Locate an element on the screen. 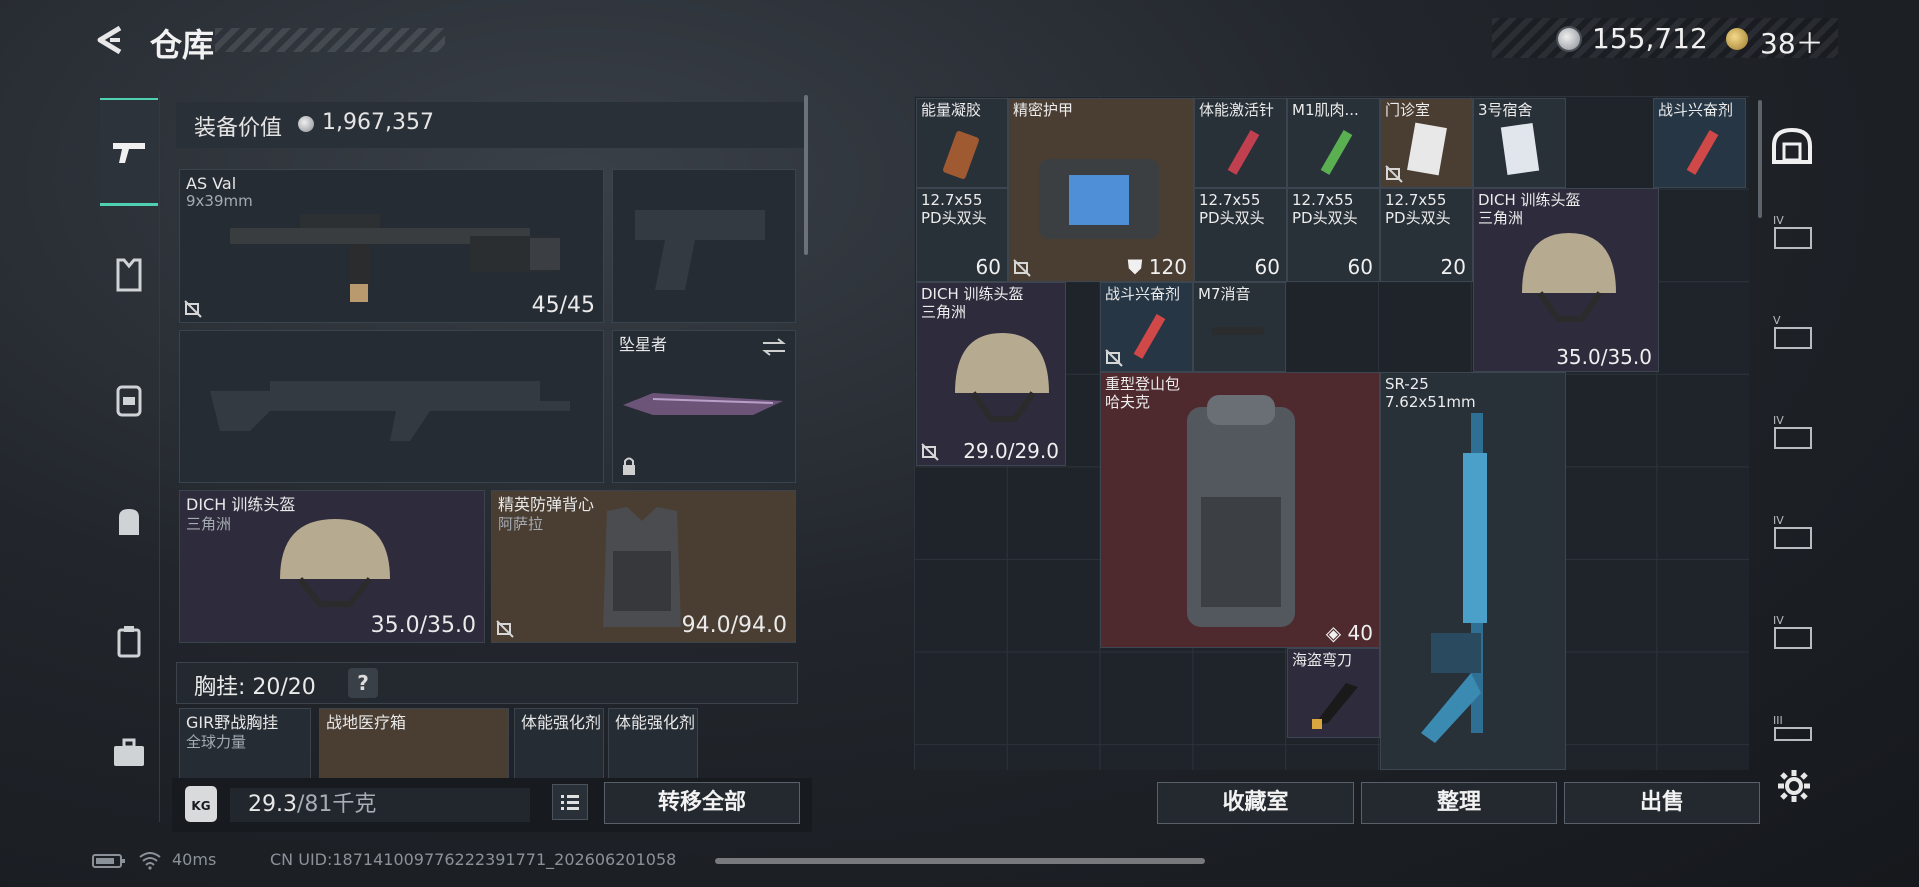 This screenshot has height=887, width=1919. toolbox-icon is located at coordinates (129, 752).